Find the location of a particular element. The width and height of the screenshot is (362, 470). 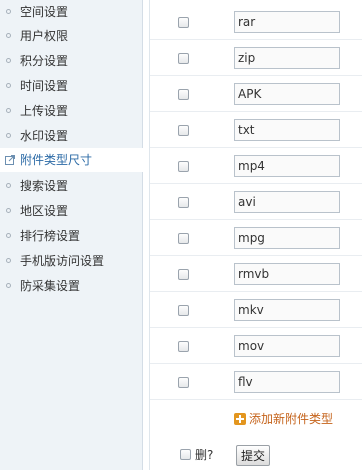

sidebar-item-label: 地区设置 is located at coordinates (44, 211).